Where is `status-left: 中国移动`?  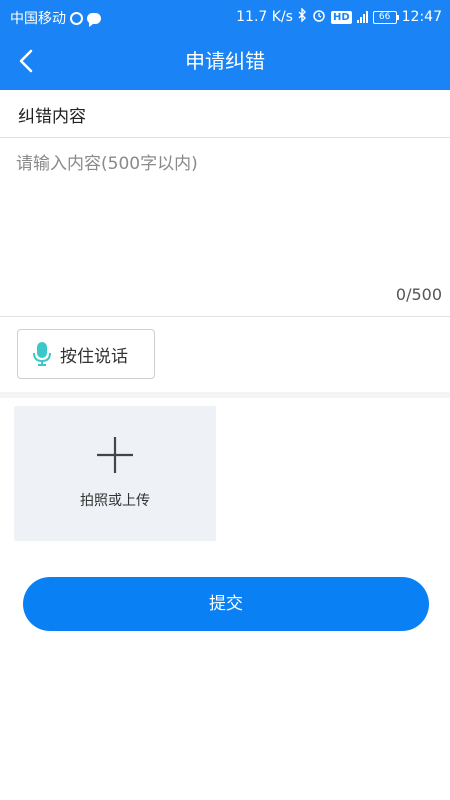 status-left: 中国移动 is located at coordinates (55, 18).